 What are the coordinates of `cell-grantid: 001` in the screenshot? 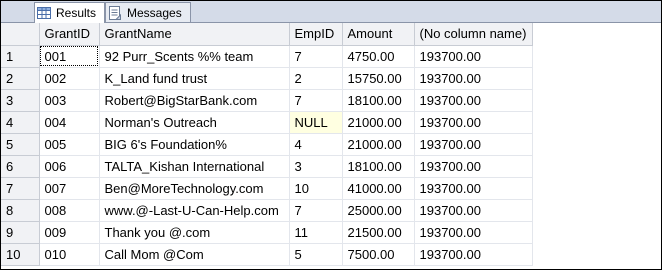 It's located at (69, 56).